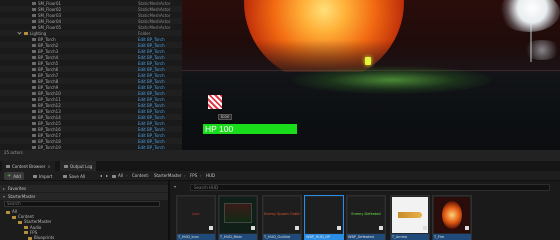 The width and height of the screenshot is (560, 240). What do you see at coordinates (78, 166) in the screenshot?
I see `tab-output-log: Output Log` at bounding box center [78, 166].